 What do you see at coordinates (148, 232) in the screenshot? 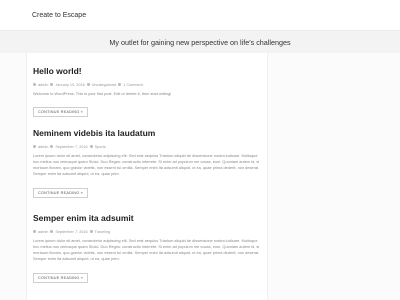
I see `post-meta: admin September 7, 2016 Traveling` at bounding box center [148, 232].